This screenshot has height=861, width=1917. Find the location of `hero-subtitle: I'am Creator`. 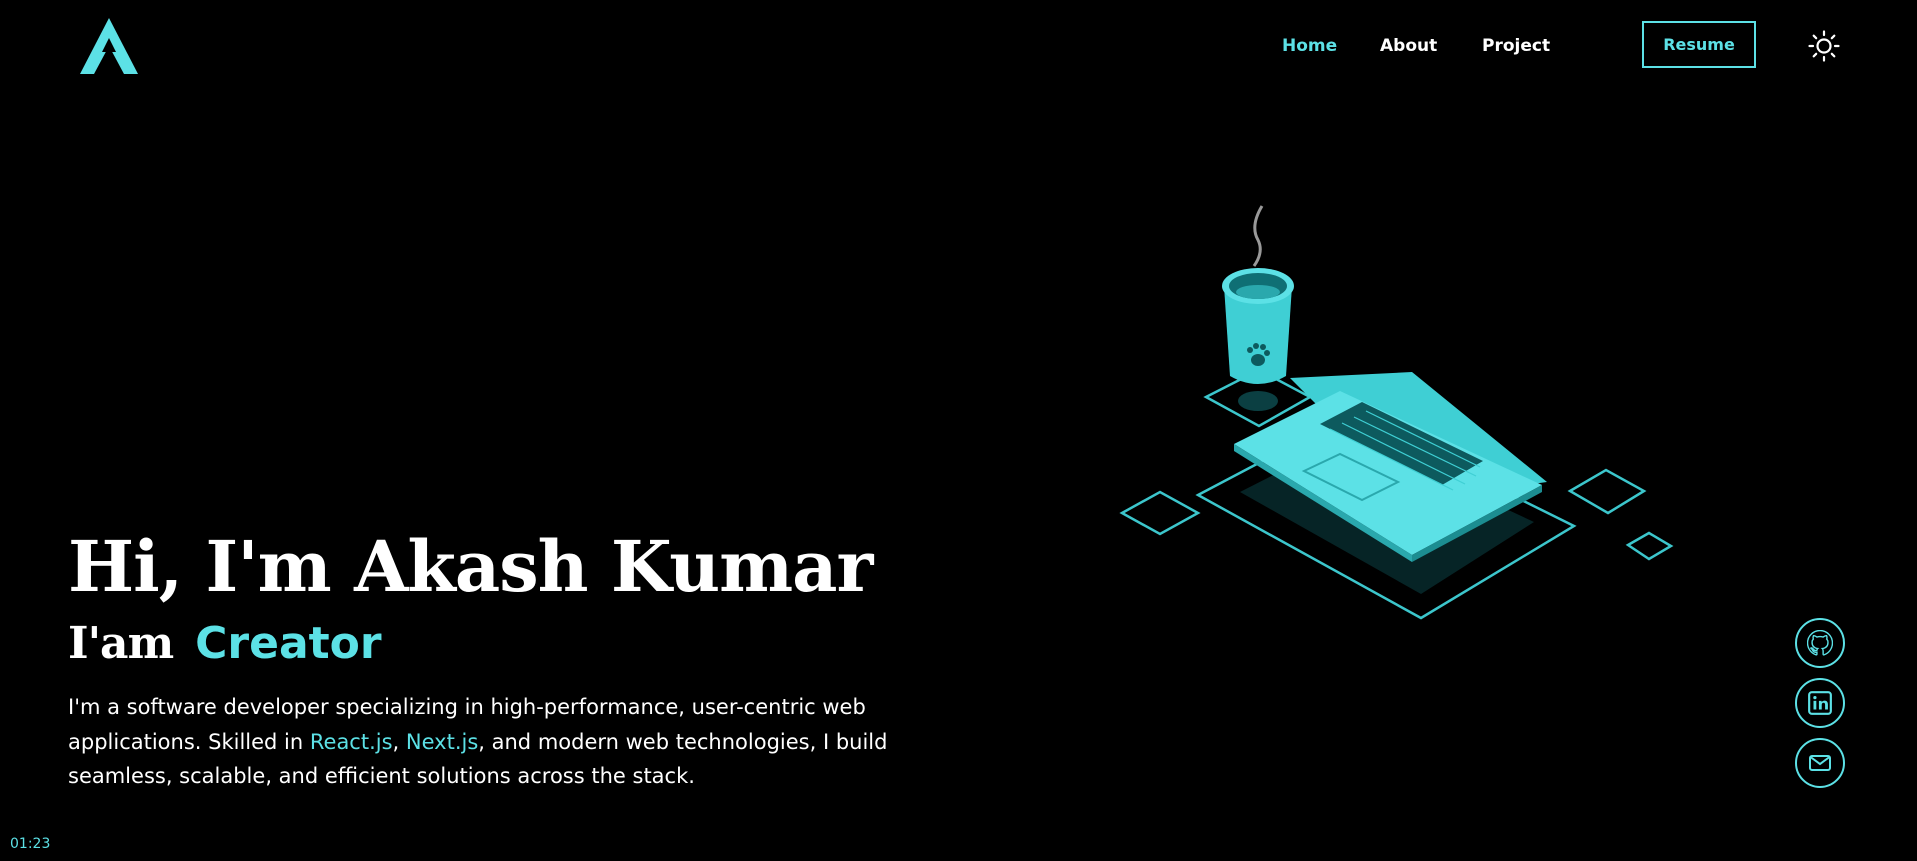

hero-subtitle: I'am Creator is located at coordinates (225, 644).